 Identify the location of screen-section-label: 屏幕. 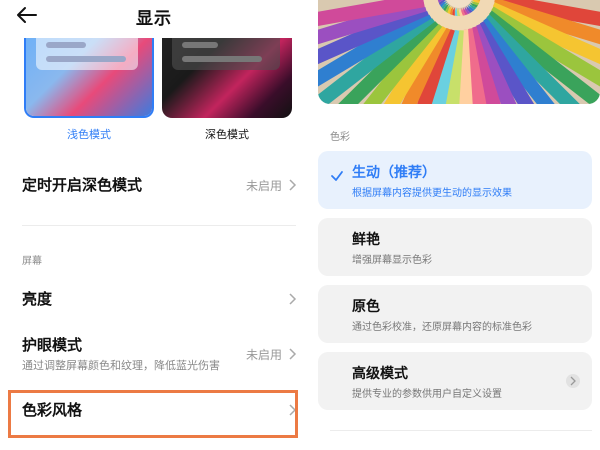
(32, 261).